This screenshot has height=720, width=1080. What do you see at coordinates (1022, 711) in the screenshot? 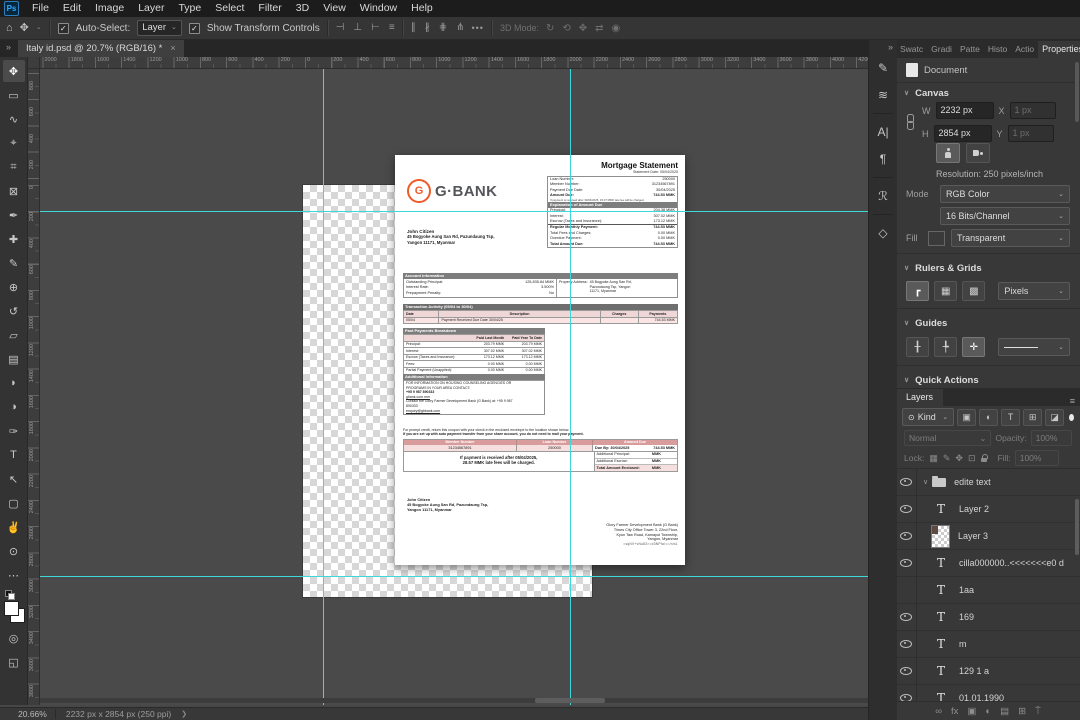
I see `new-layer-icon: ⊞` at bounding box center [1022, 711].